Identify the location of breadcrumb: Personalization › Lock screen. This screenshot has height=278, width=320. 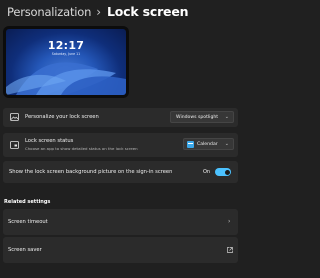
(98, 11).